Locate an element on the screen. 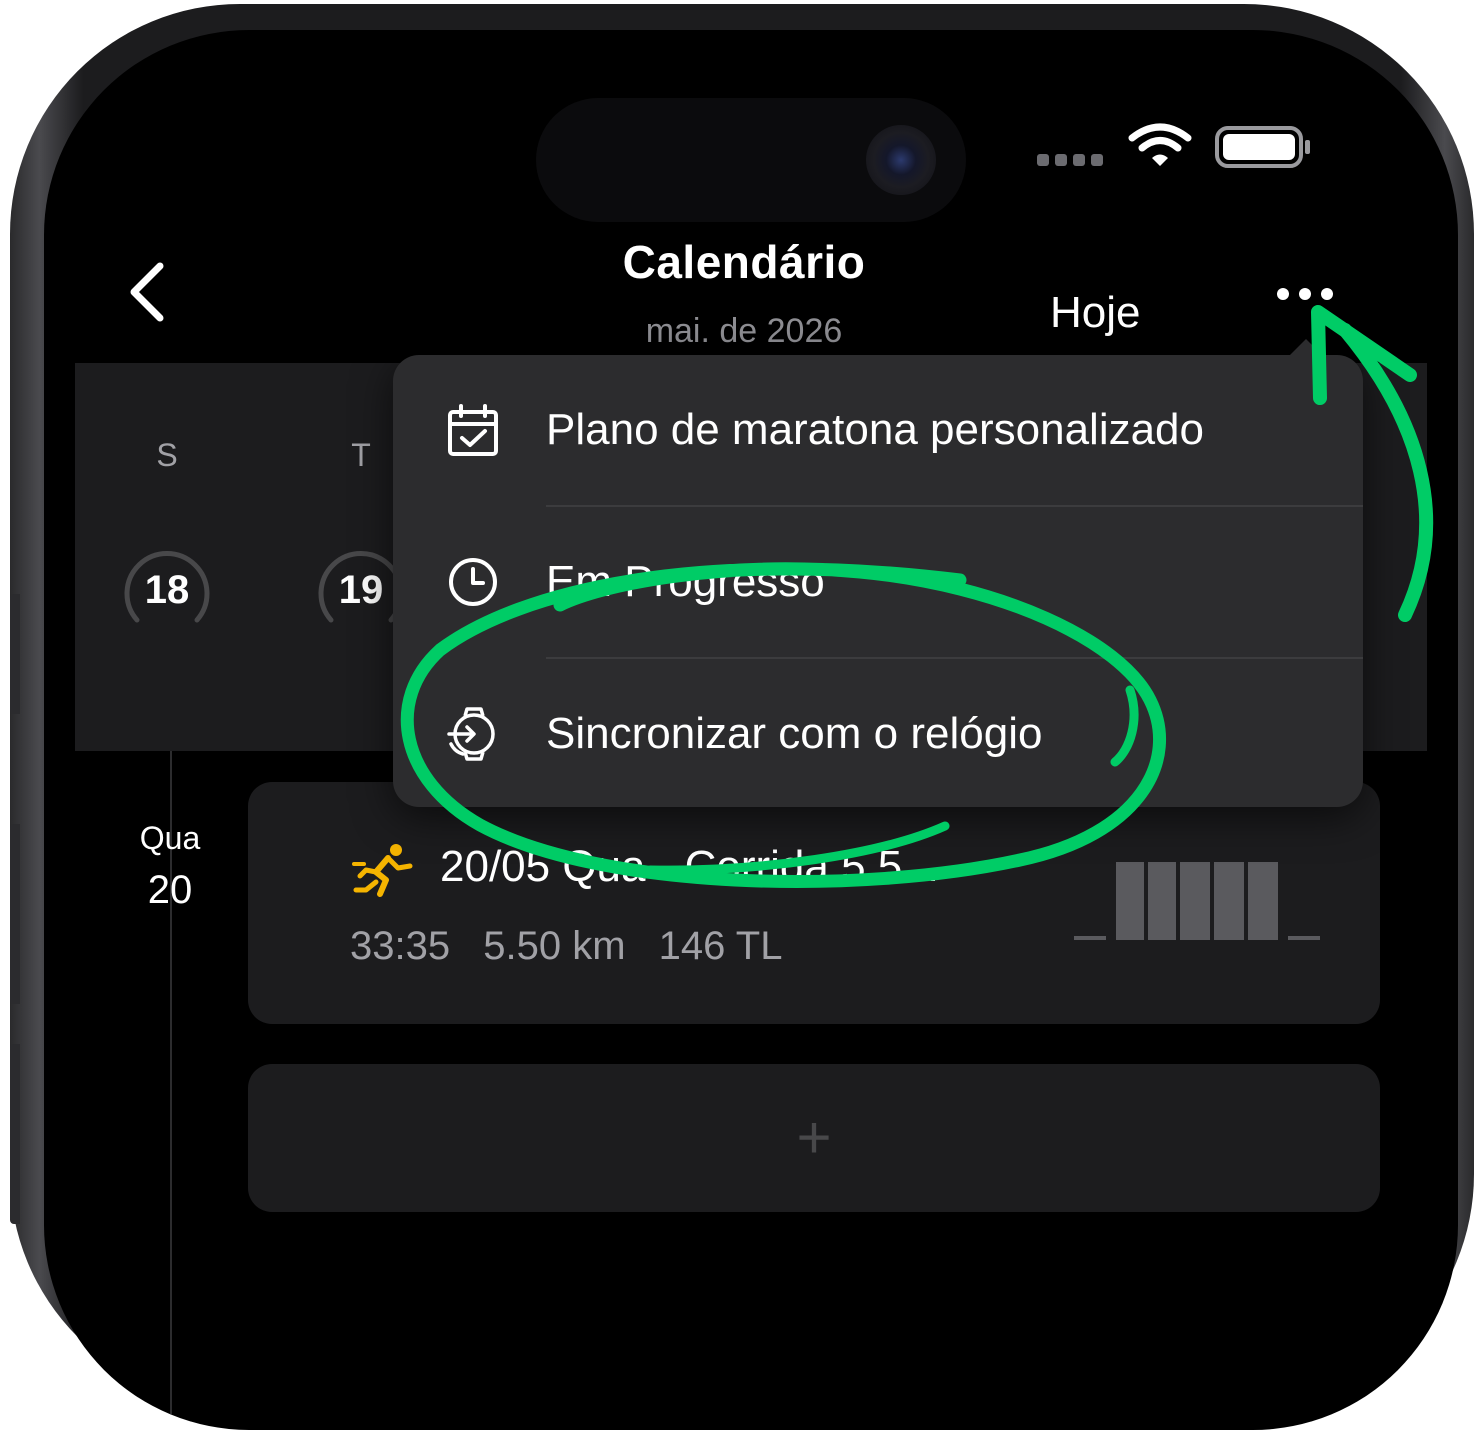 This screenshot has height=1430, width=1482. plus-icon: + is located at coordinates (814, 1137).